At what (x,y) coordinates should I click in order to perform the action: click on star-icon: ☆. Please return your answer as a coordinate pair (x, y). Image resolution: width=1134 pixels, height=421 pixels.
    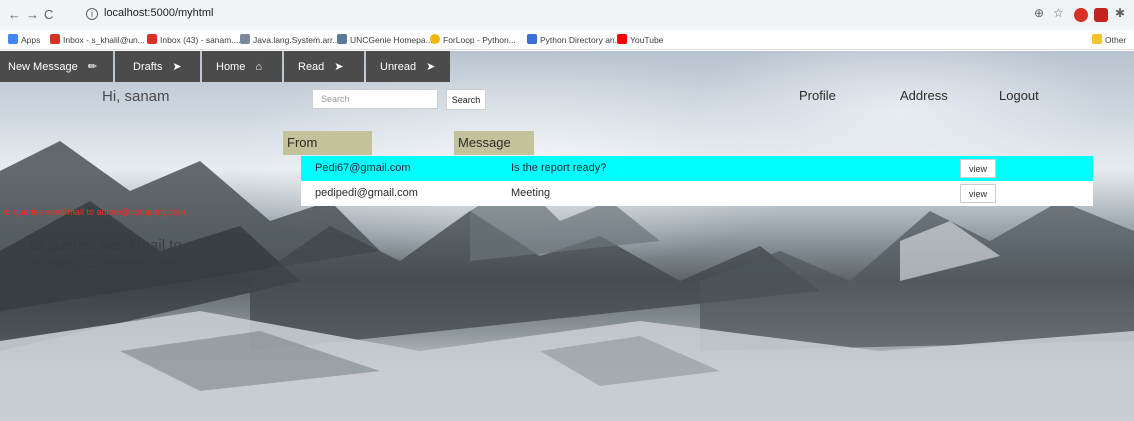
    Looking at the image, I should click on (1058, 13).